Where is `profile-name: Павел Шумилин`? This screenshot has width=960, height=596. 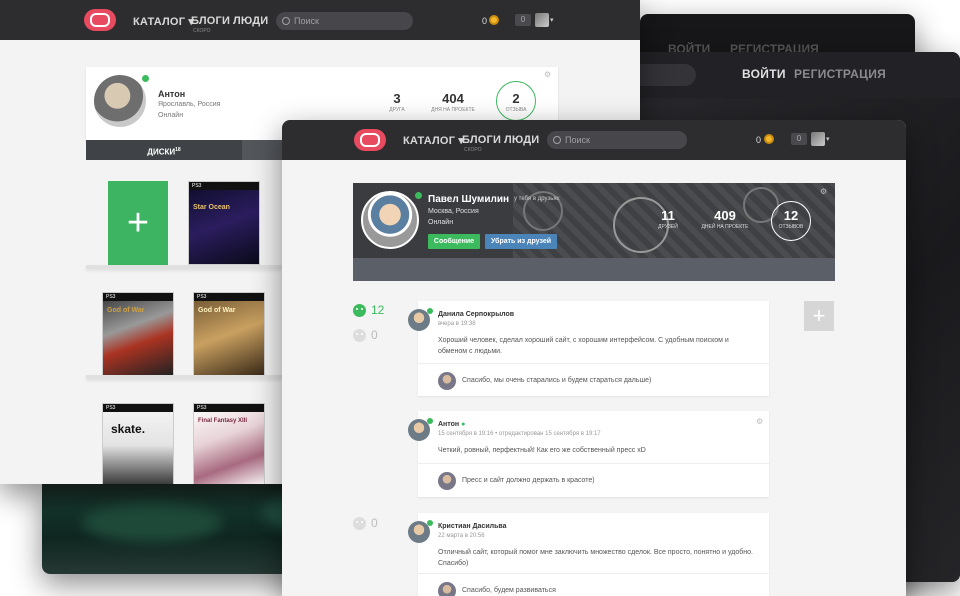
profile-name: Павел Шумилин is located at coordinates (469, 199).